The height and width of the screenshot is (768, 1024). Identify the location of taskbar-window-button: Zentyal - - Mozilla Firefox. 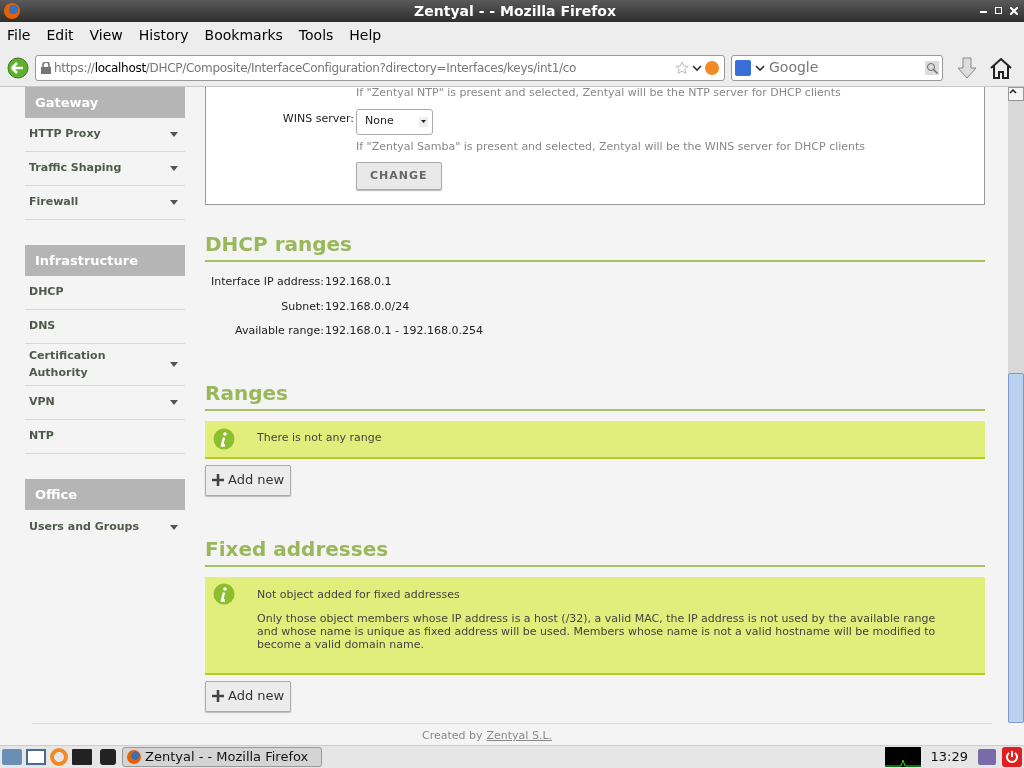
(222, 757).